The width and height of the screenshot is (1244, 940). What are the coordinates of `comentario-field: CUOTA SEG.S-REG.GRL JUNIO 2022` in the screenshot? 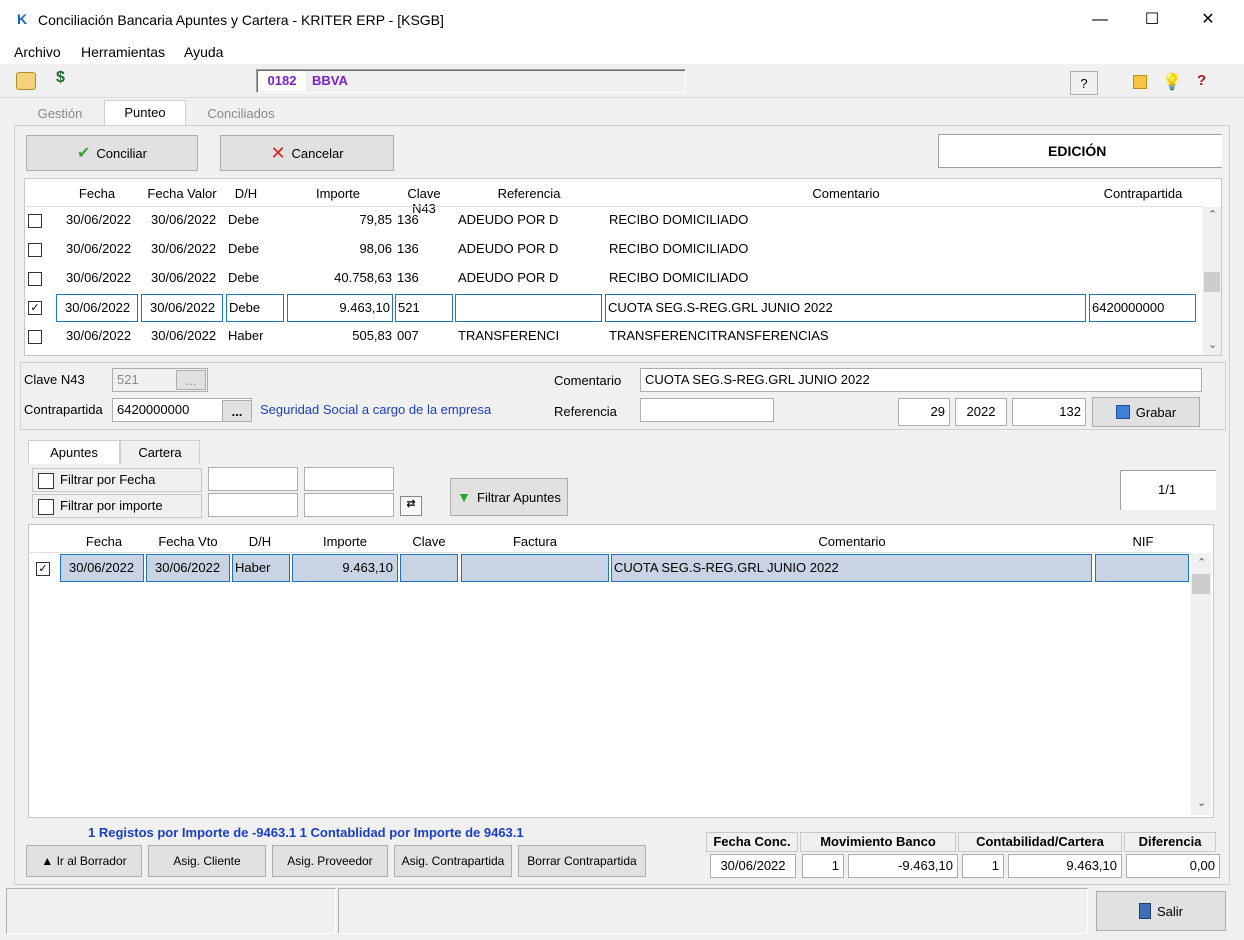 It's located at (921, 380).